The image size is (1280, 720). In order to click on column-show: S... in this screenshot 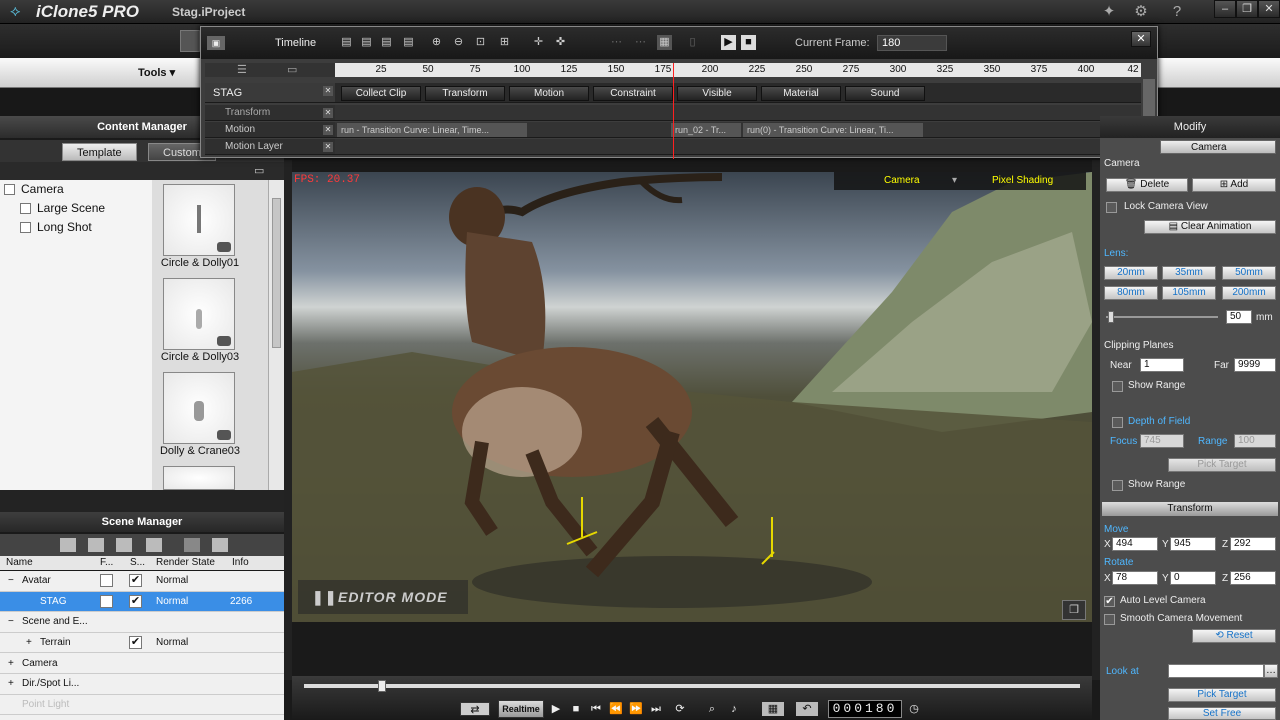, I will do `click(137, 562)`.